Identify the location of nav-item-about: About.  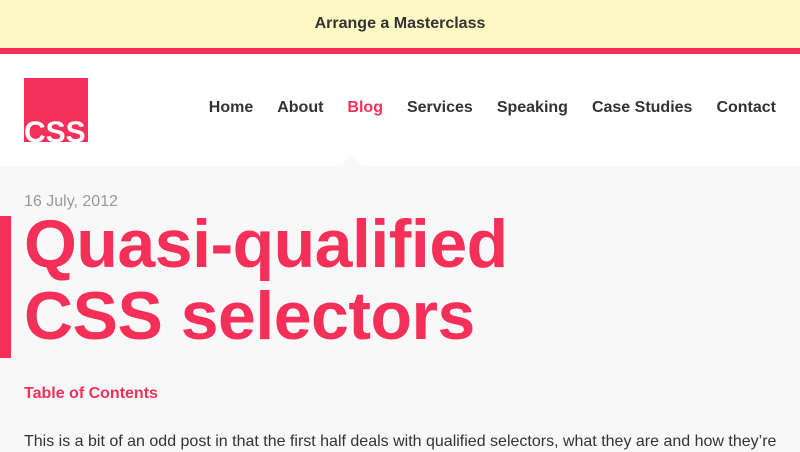
(300, 108).